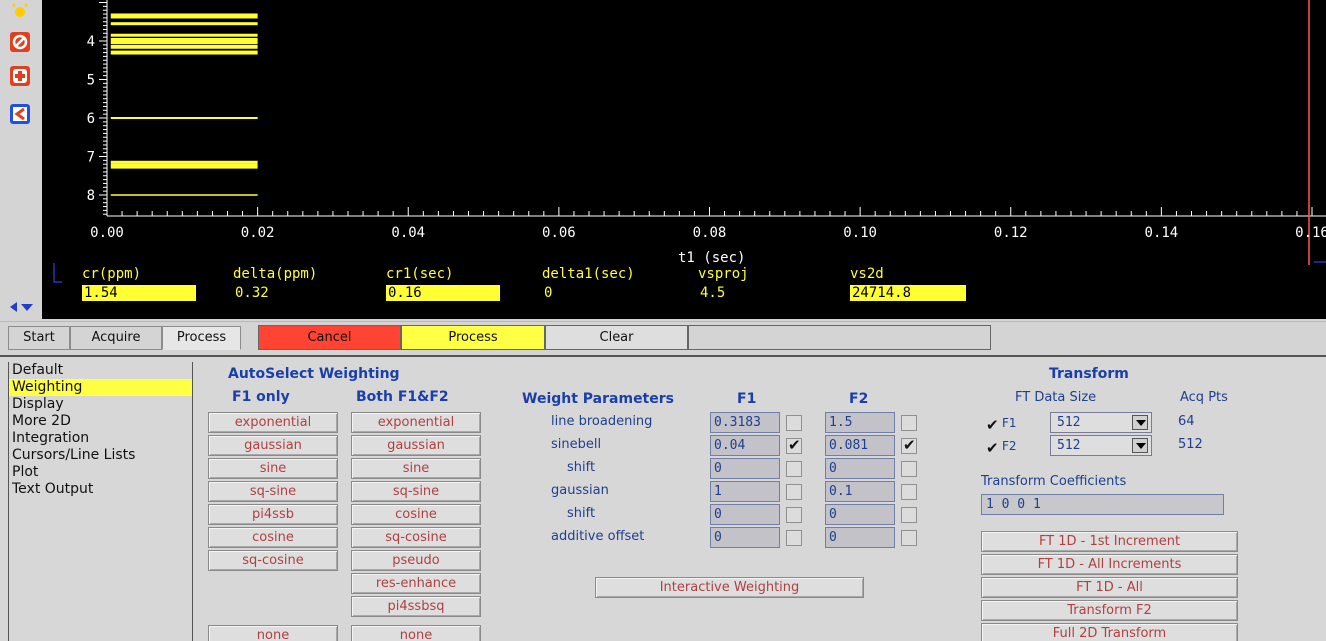  Describe the element at coordinates (588, 274) in the screenshot. I see `param-name-3: delta1(sec)` at that location.